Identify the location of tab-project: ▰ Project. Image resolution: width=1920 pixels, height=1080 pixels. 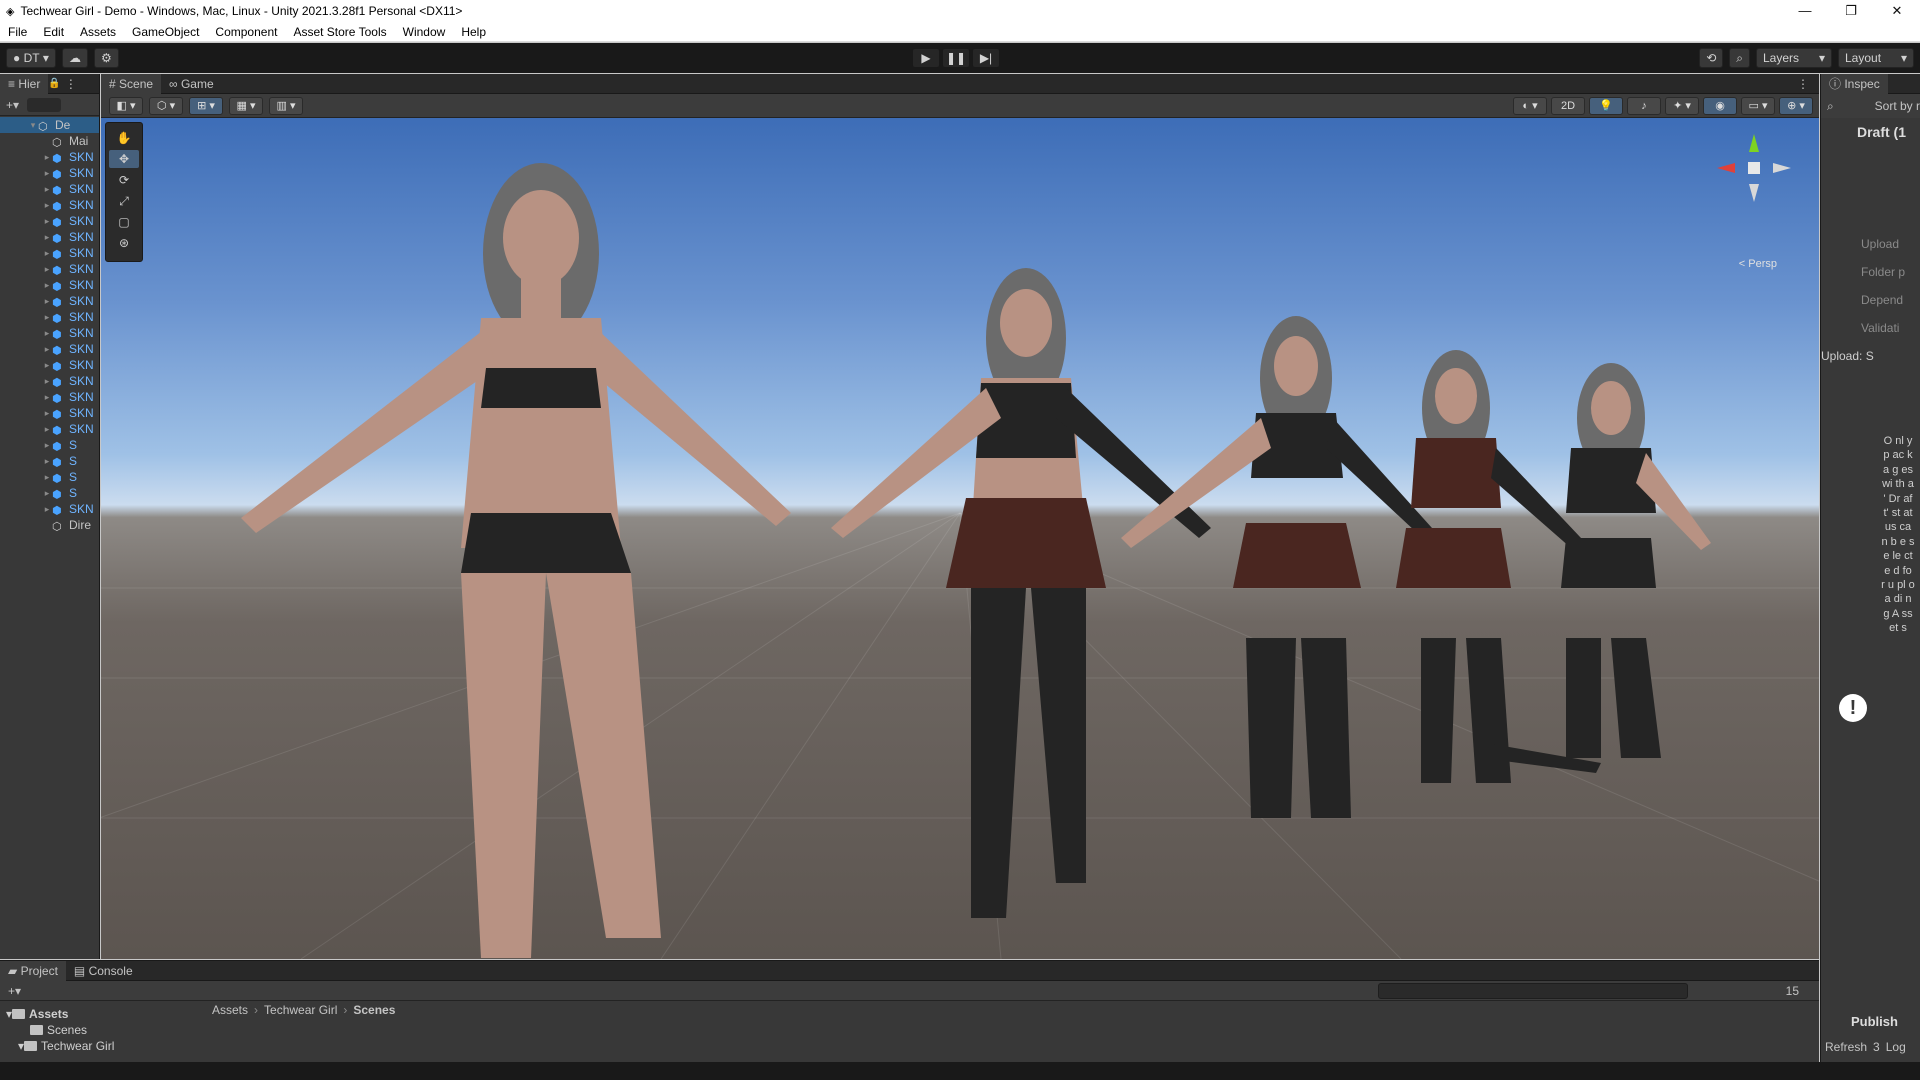
(33, 970).